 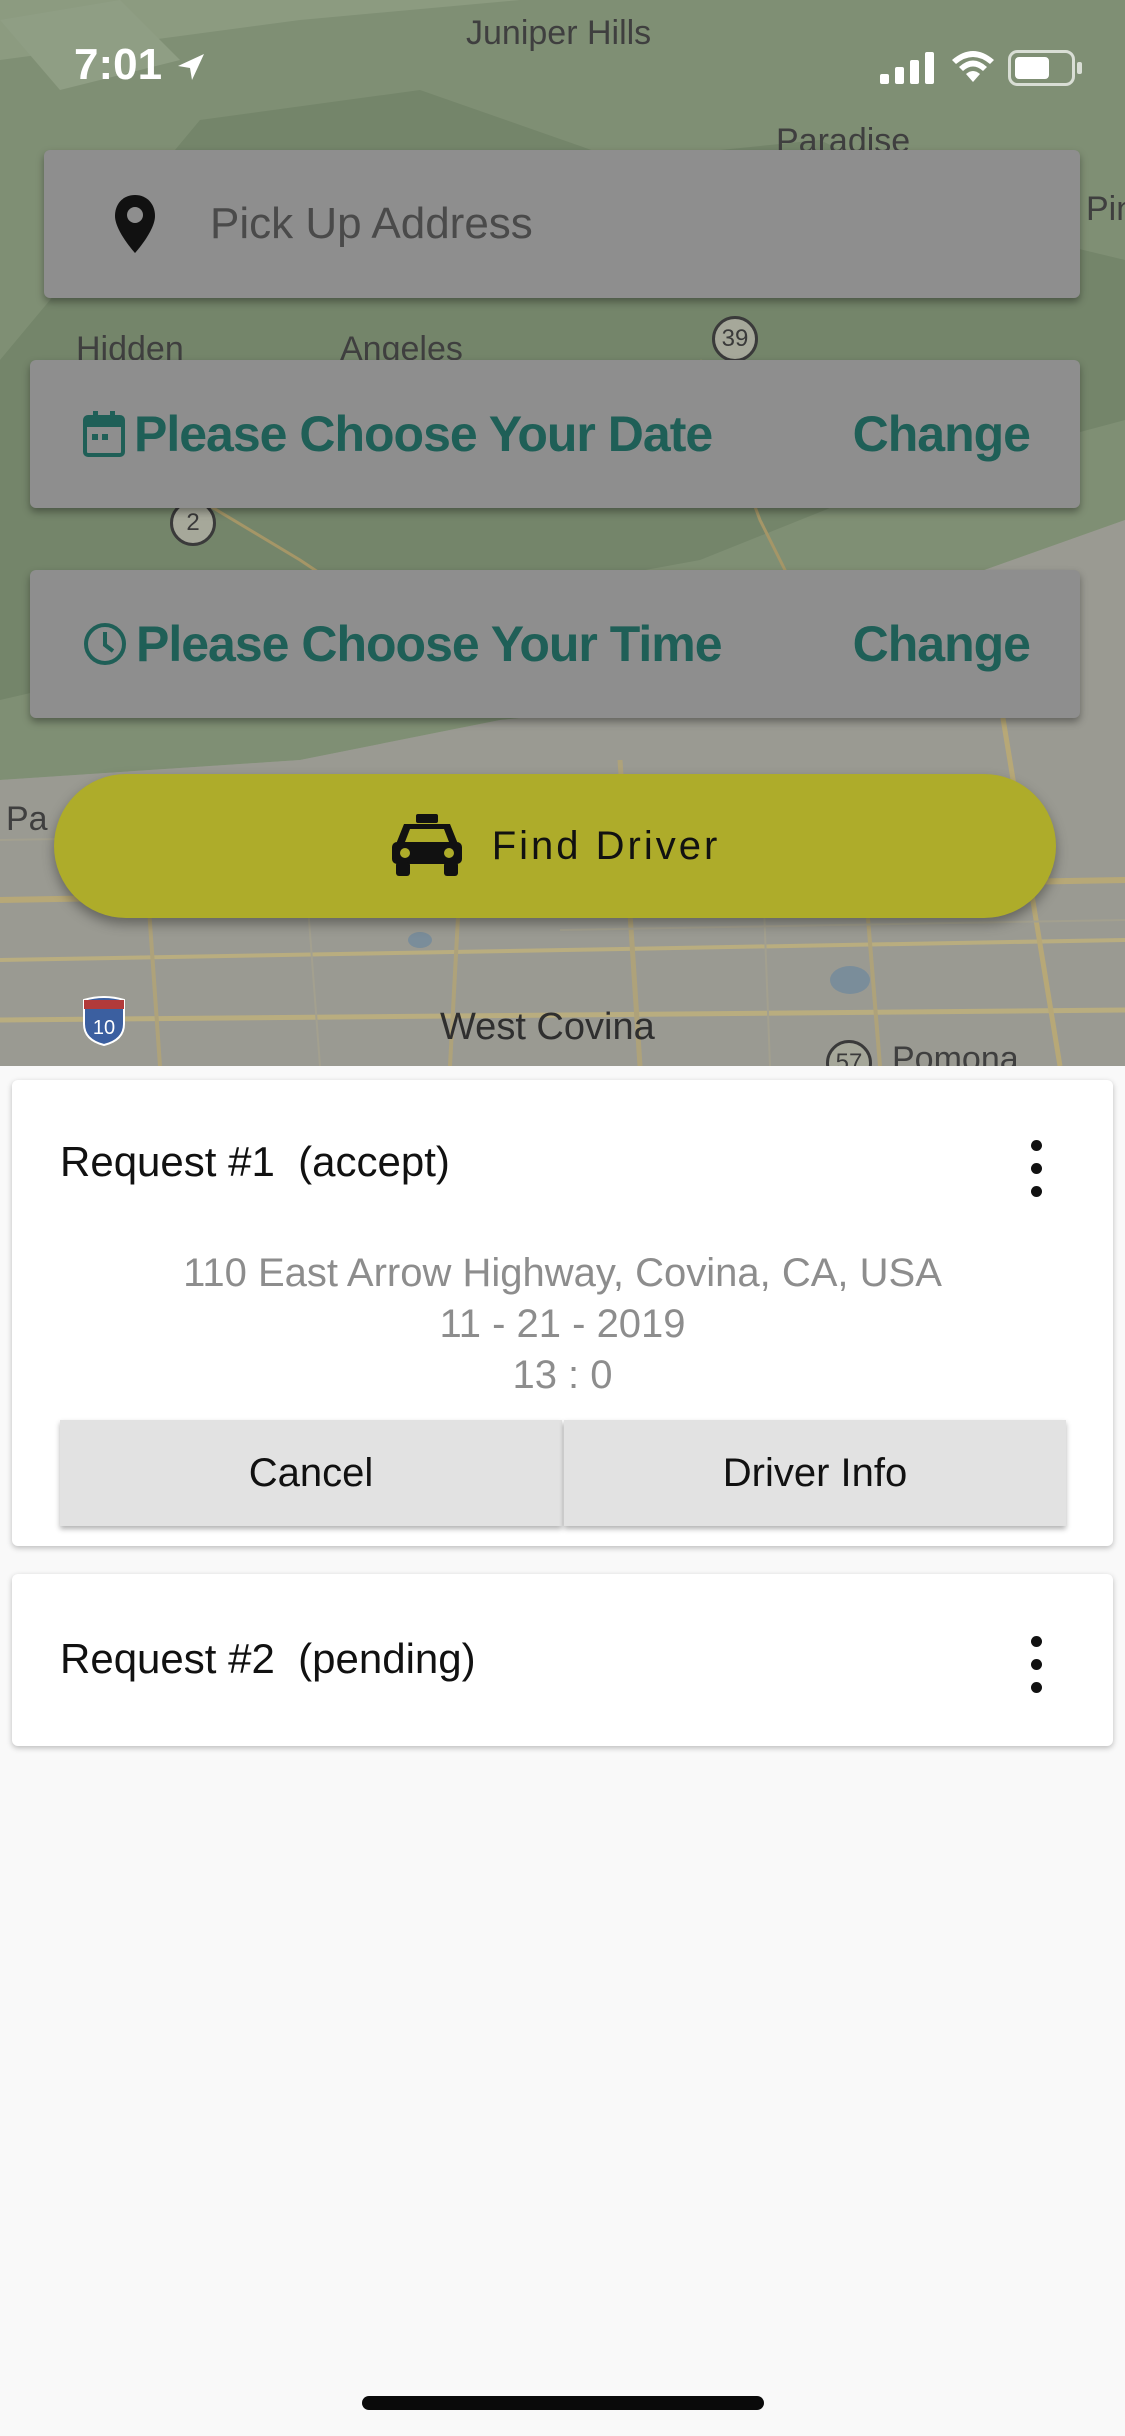 What do you see at coordinates (562, 1273) in the screenshot?
I see `request-address: 110 East Arrow Highway, Covina, CA, USA` at bounding box center [562, 1273].